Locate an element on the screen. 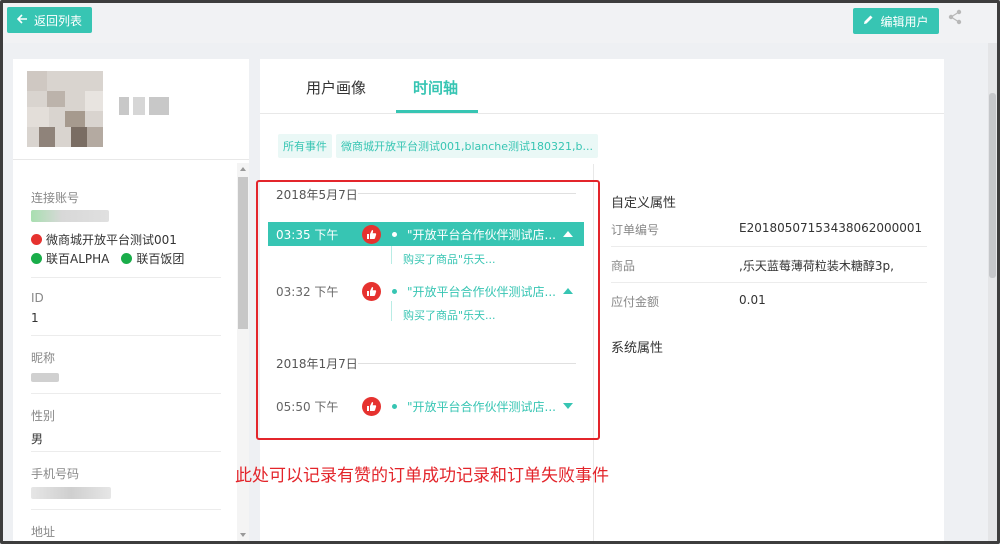 Image resolution: width=1000 pixels, height=544 pixels. annotation-text: 此处可以记录有赞的订单成功记录和订单失败事件 is located at coordinates (422, 476).